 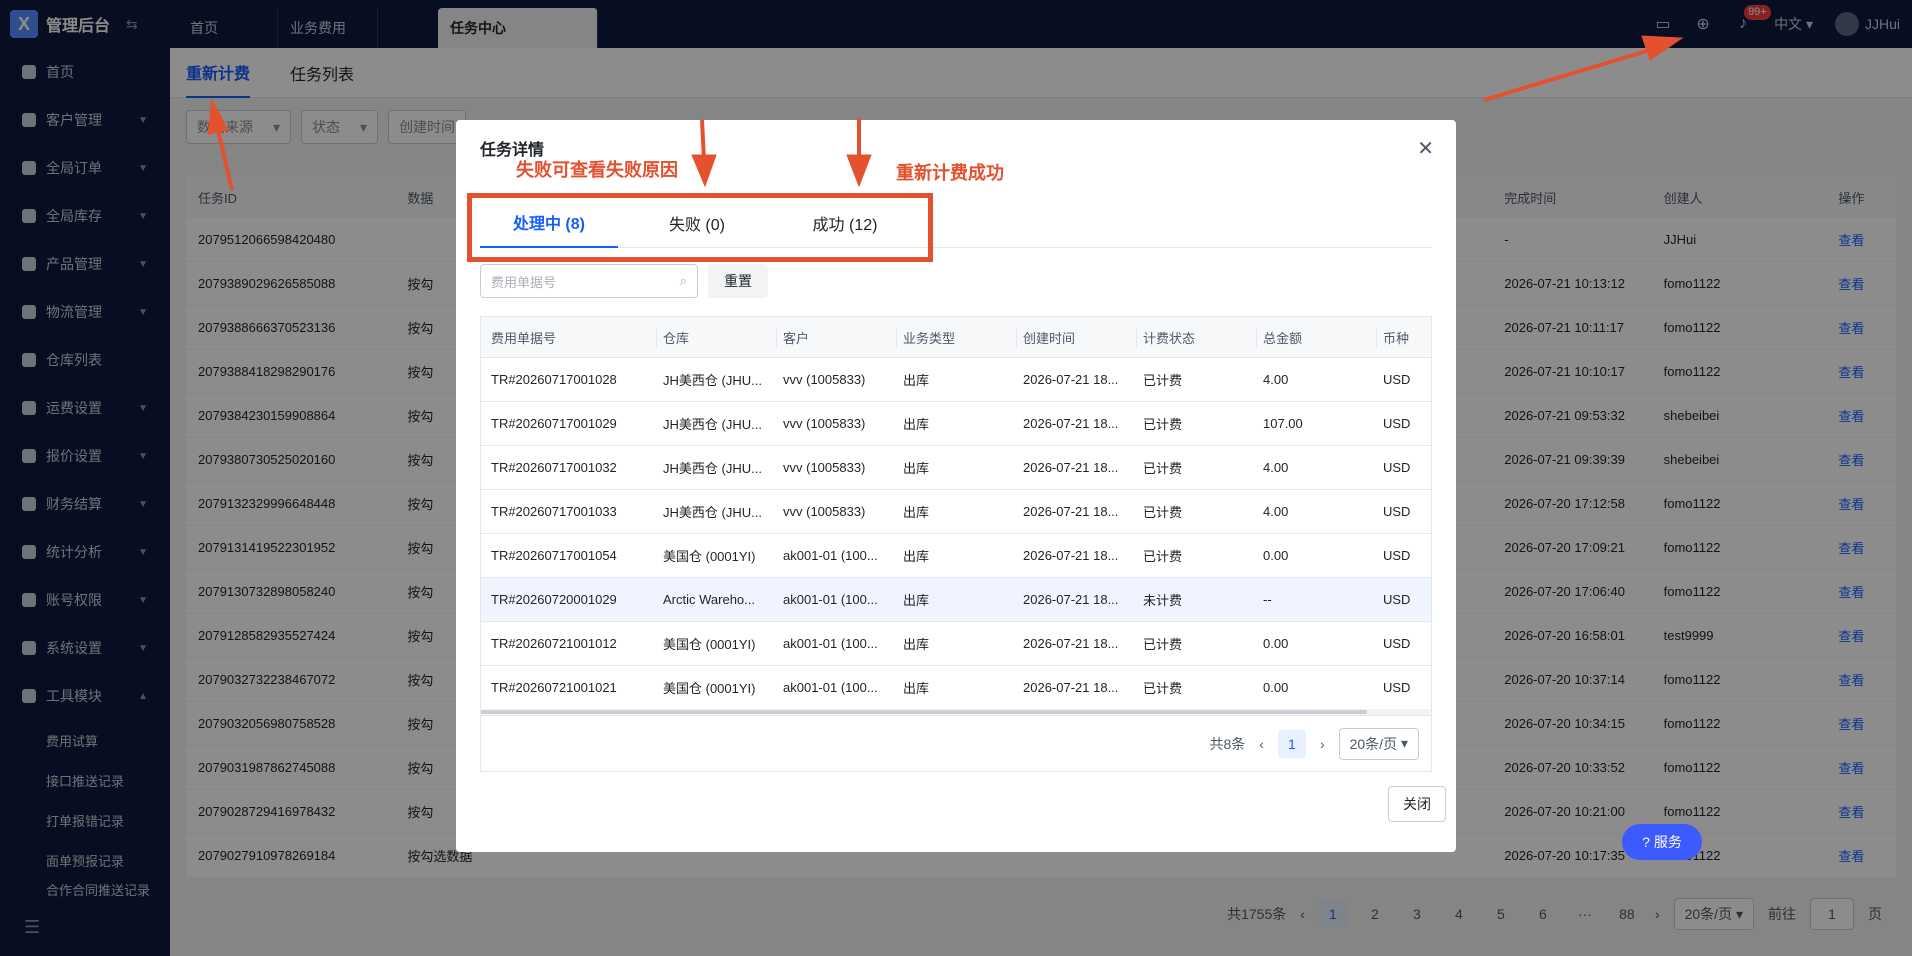 I want to click on service-button: ? 服务, so click(x=1662, y=842).